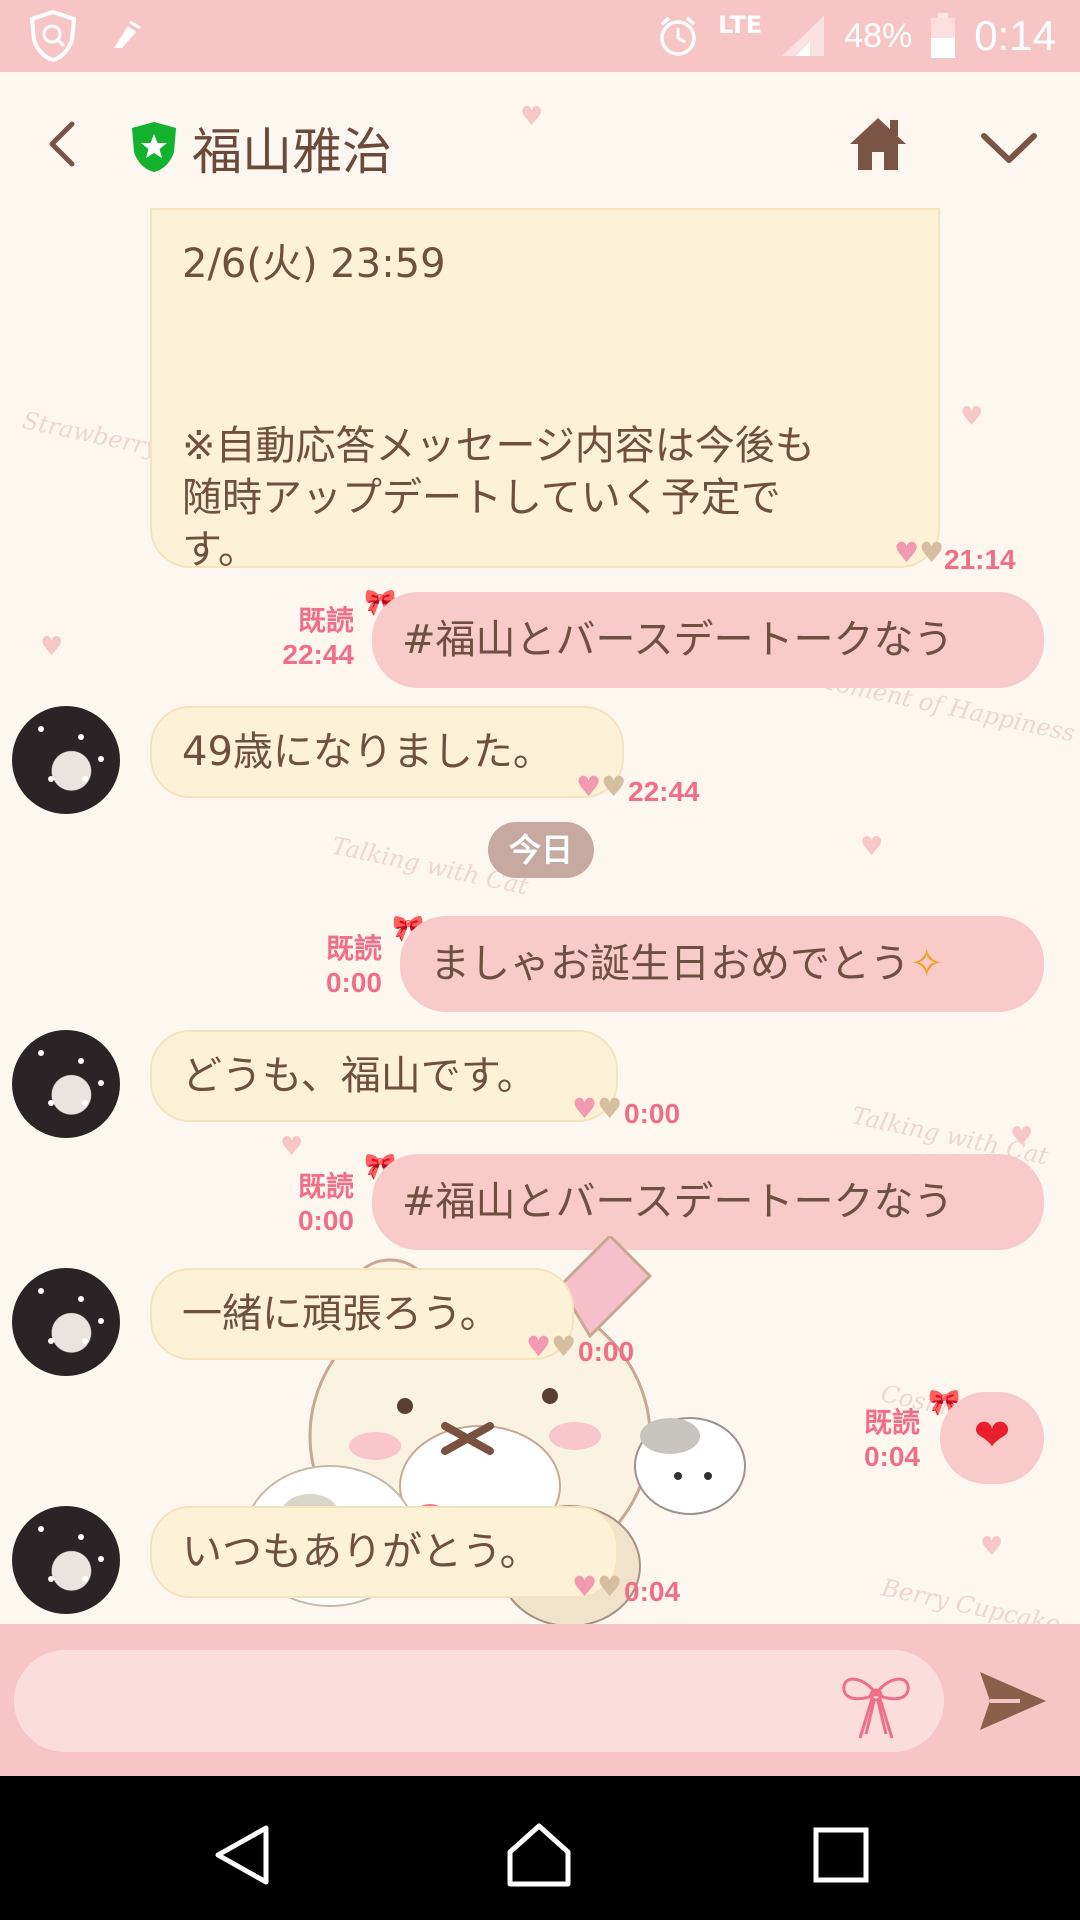 The image size is (1080, 1920). What do you see at coordinates (708, 640) in the screenshot?
I see `message-bubble-outgoing: #福山とバースデートークなう` at bounding box center [708, 640].